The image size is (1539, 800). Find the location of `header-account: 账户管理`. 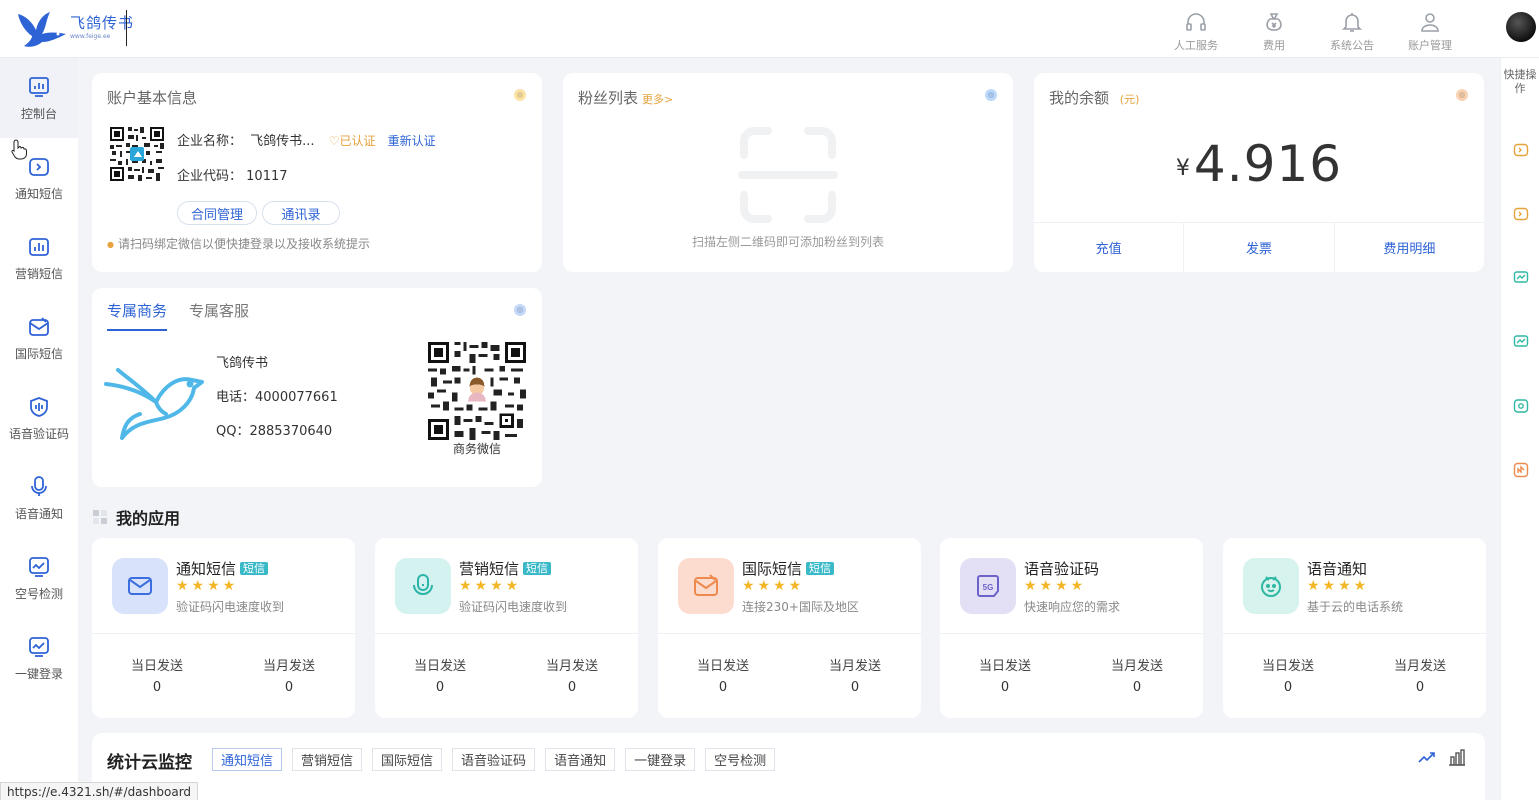

header-account: 账户管理 is located at coordinates (1430, 31).